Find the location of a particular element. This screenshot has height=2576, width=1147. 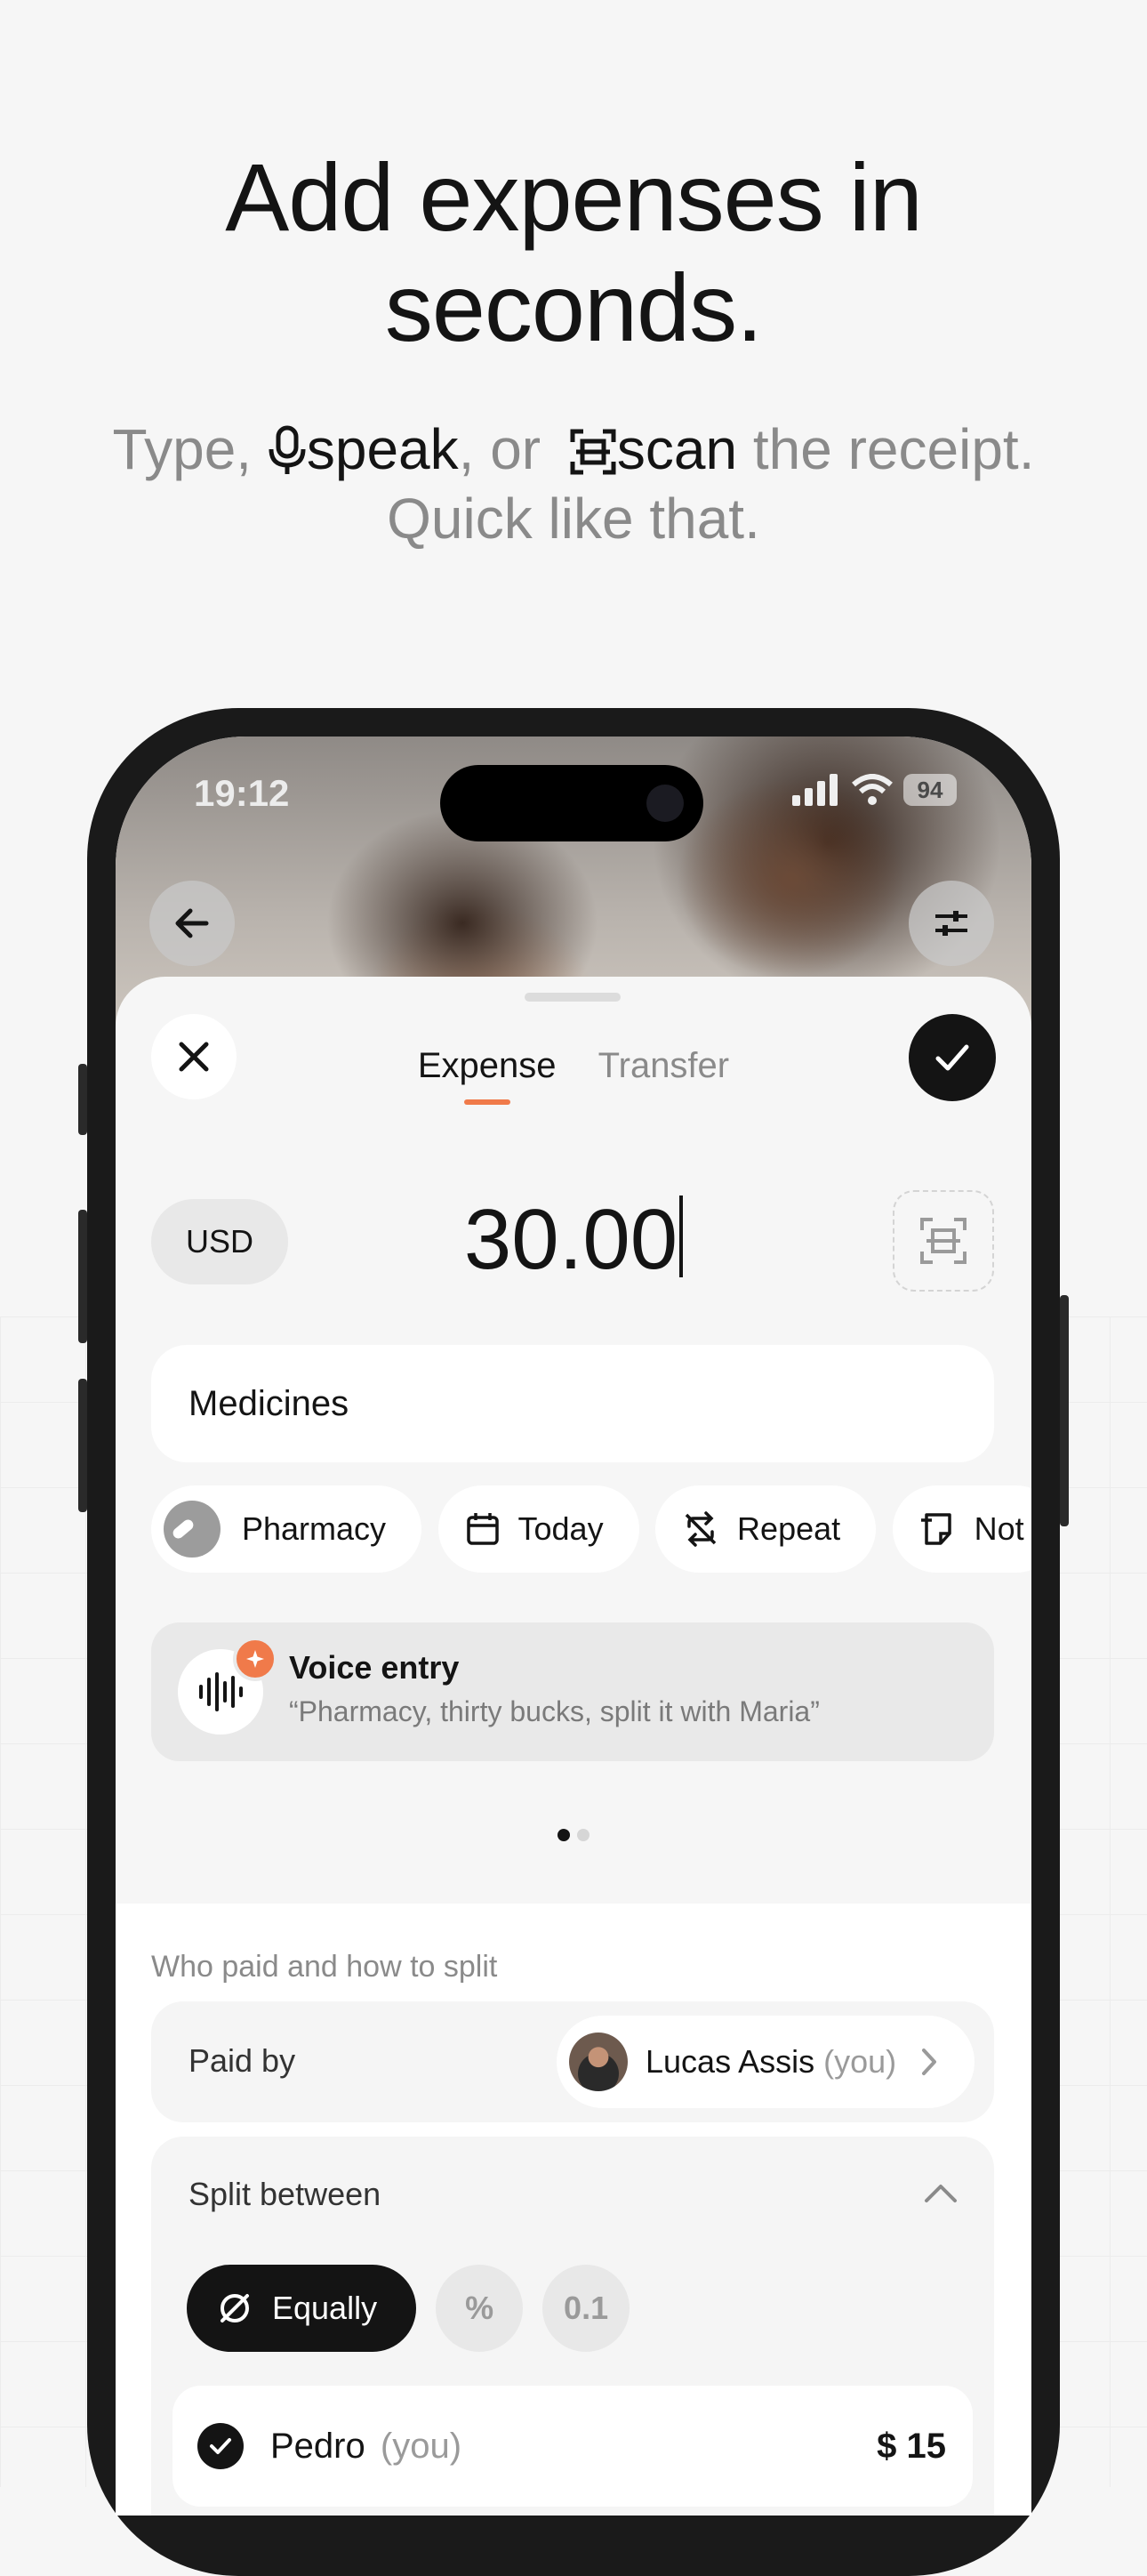

scan-receipt-button is located at coordinates (943, 1241).